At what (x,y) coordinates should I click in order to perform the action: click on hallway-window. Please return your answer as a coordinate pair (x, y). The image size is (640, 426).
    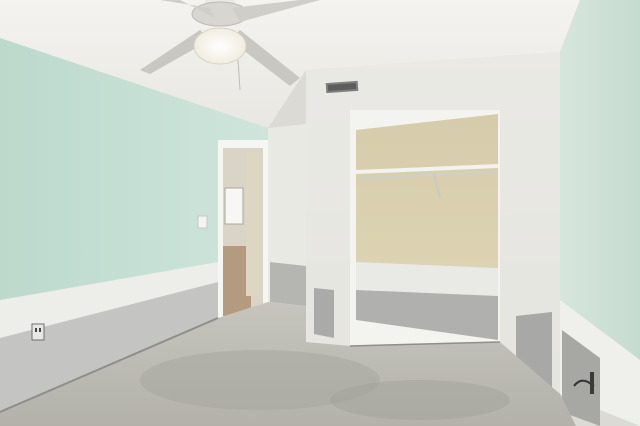
    Looking at the image, I should click on (234, 206).